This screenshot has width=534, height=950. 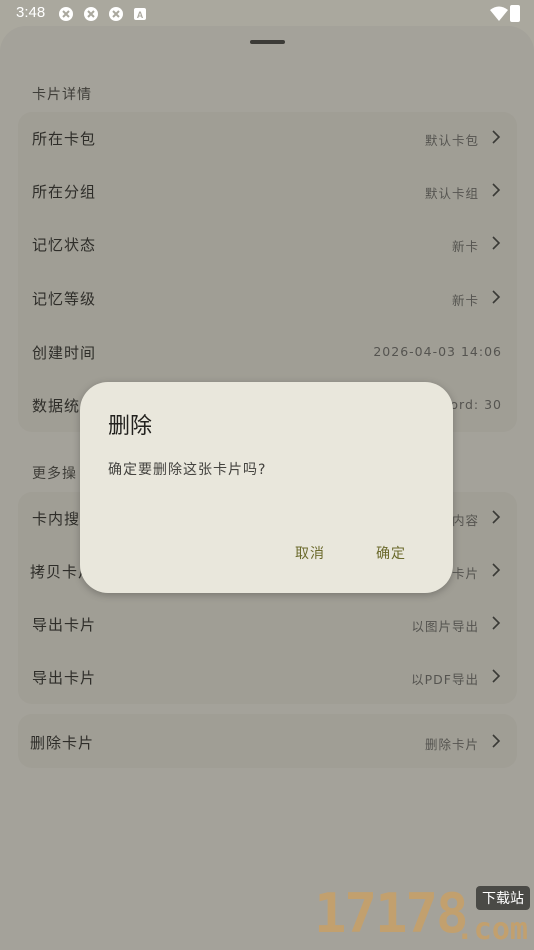 I want to click on action-value: 卡片, so click(x=465, y=573).